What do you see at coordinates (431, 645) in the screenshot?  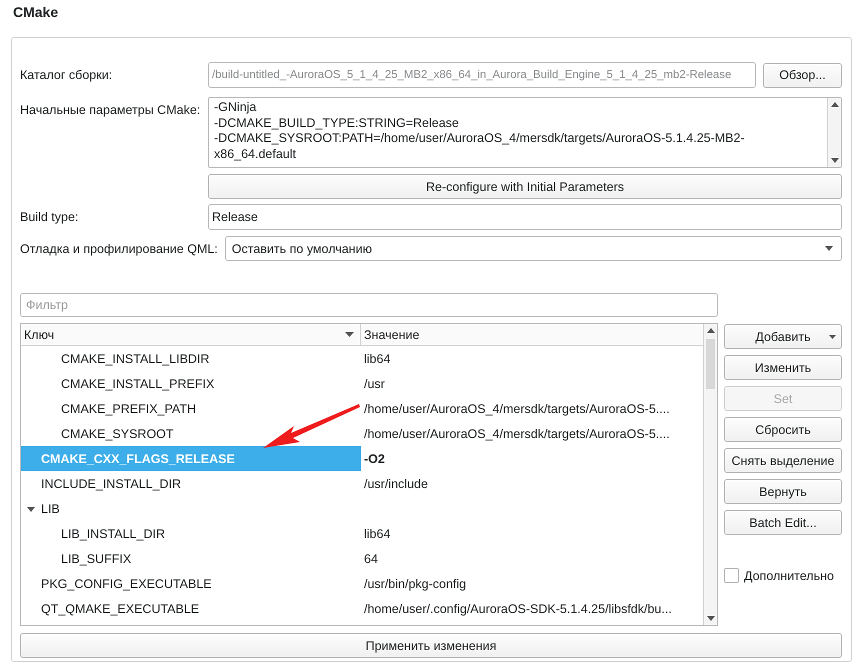 I see `apply-button: Применить изменения` at bounding box center [431, 645].